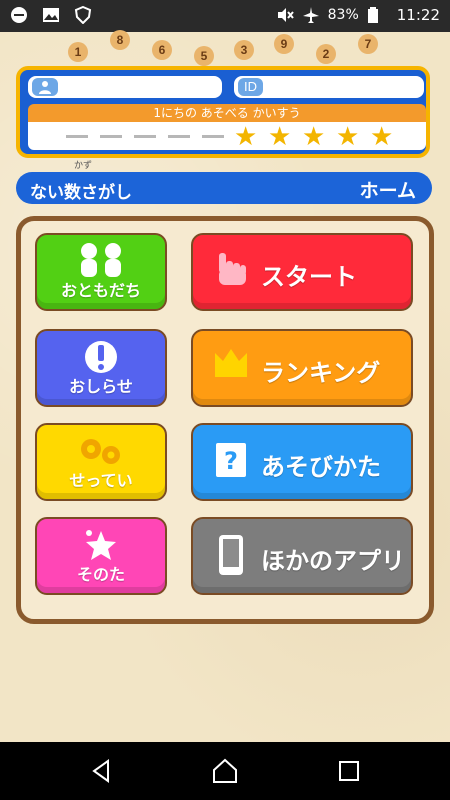 Image resolution: width=450 pixels, height=800 pixels. I want to click on clock-time: 11:22, so click(418, 15).